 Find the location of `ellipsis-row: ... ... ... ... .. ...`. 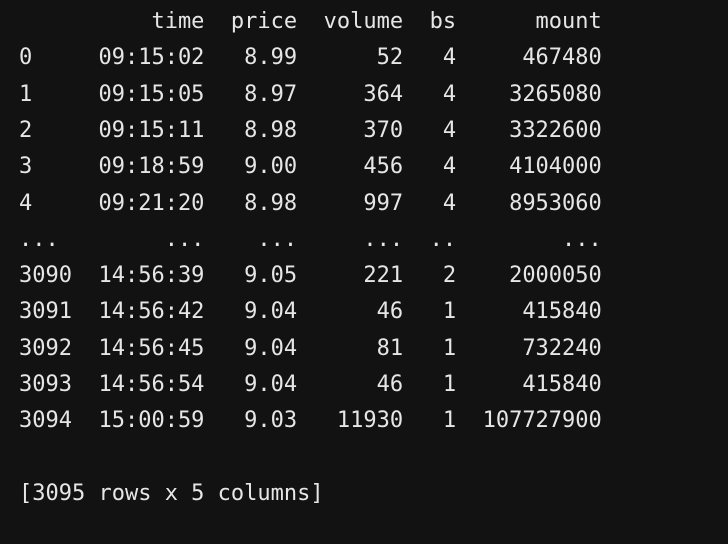

ellipsis-row: ... ... ... ... .. ... is located at coordinates (310, 239).